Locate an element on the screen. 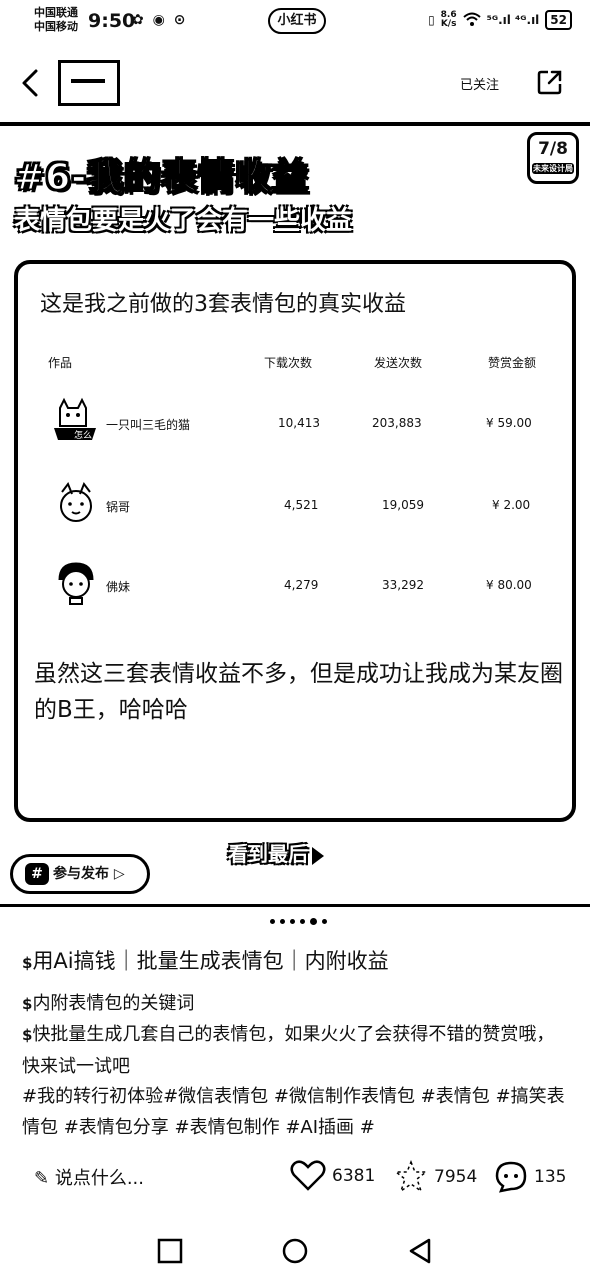 Image resolution: width=590 pixels, height=1280 pixels. guoge-sticker-icon is located at coordinates (76, 501).